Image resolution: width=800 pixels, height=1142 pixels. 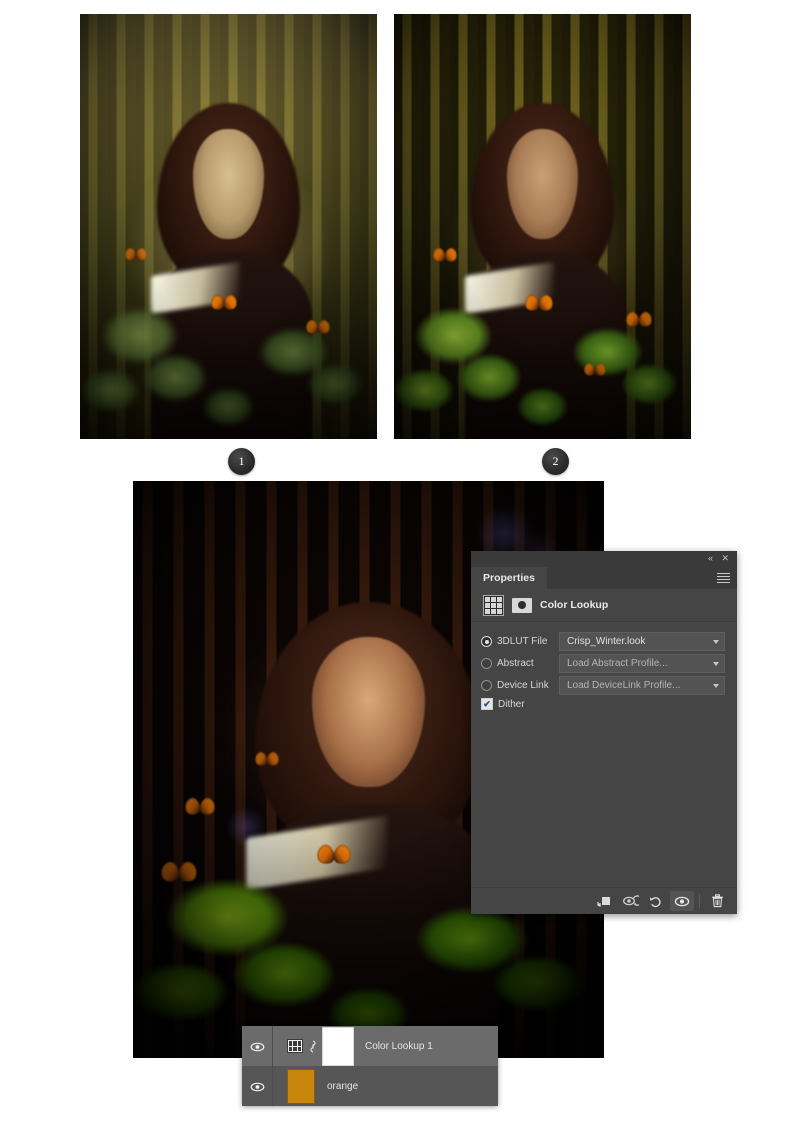 I want to click on table-row: Color Lookup 1, so click(x=370, y=1046).